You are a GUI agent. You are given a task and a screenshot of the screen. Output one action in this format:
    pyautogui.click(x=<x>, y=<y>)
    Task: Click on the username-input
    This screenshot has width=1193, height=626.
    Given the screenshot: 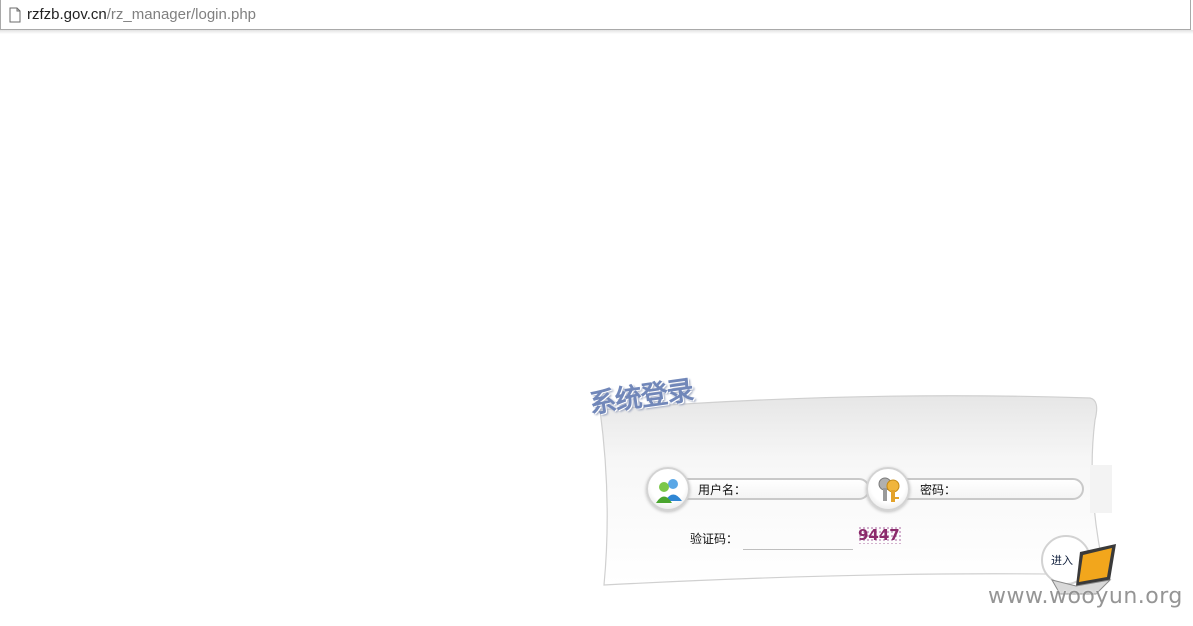 What is the action you would take?
    pyautogui.click(x=806, y=489)
    